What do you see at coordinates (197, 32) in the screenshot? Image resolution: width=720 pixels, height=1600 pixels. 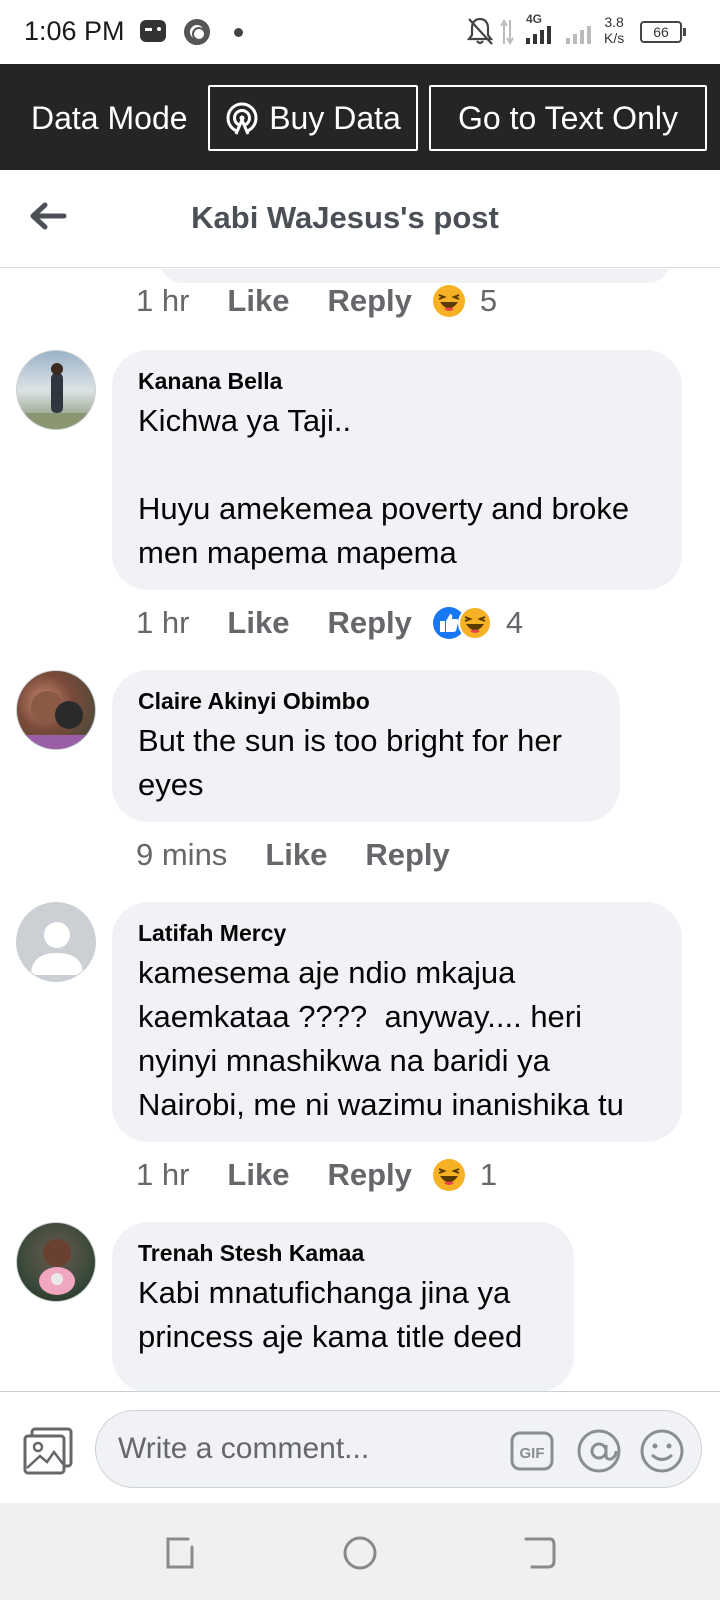 I see `chrome-icon` at bounding box center [197, 32].